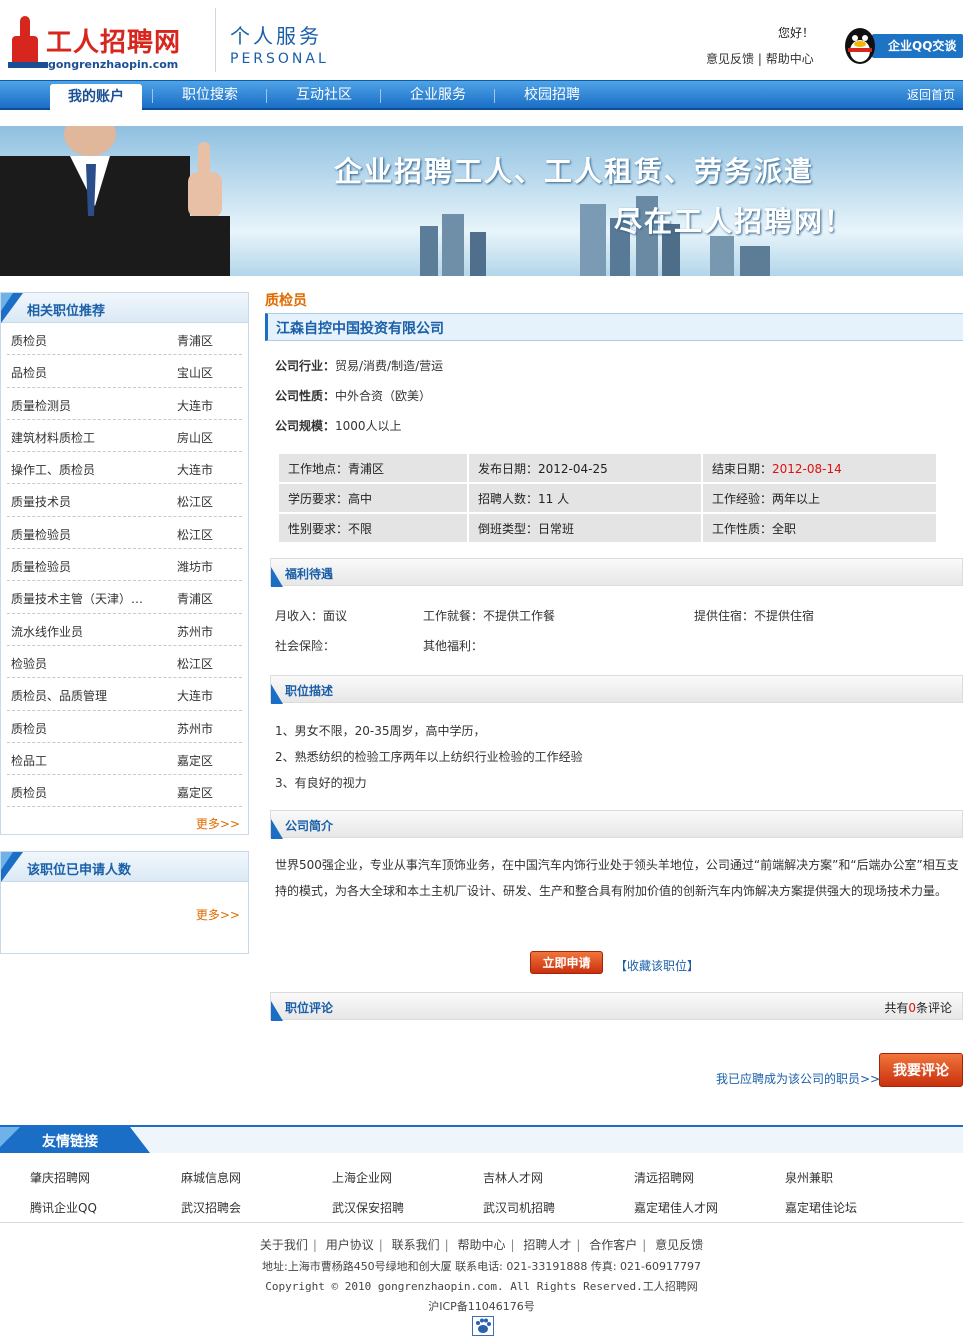 This screenshot has width=963, height=1339. Describe the element at coordinates (790, 59) in the screenshot. I see `help-center-link: 帮助中心` at that location.